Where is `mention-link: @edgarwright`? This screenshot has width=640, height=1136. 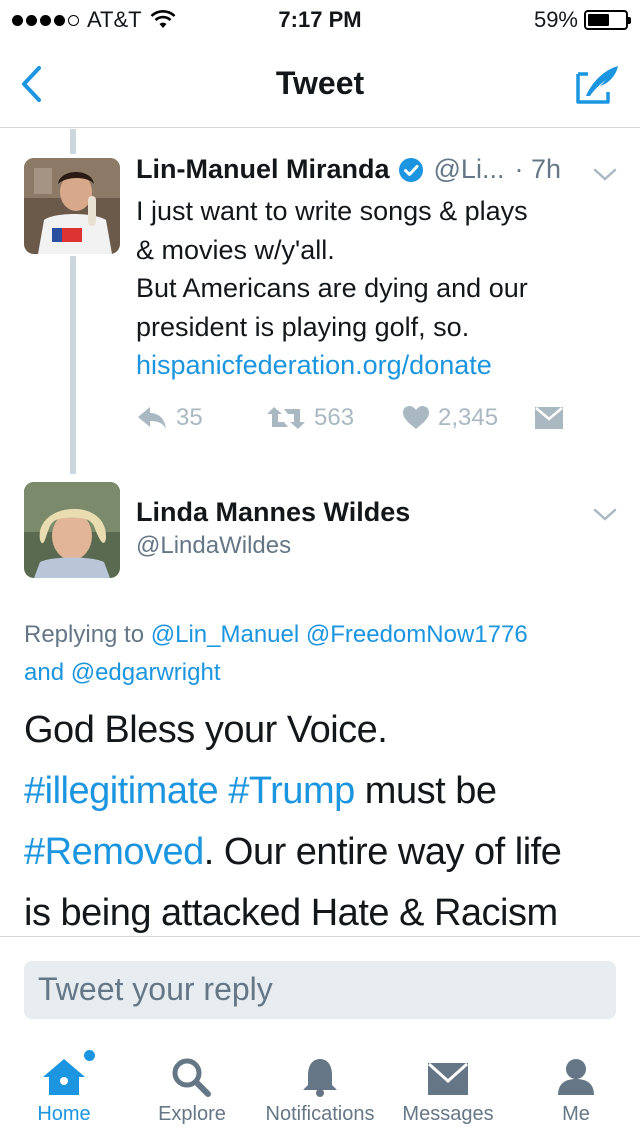
mention-link: @edgarwright is located at coordinates (146, 672).